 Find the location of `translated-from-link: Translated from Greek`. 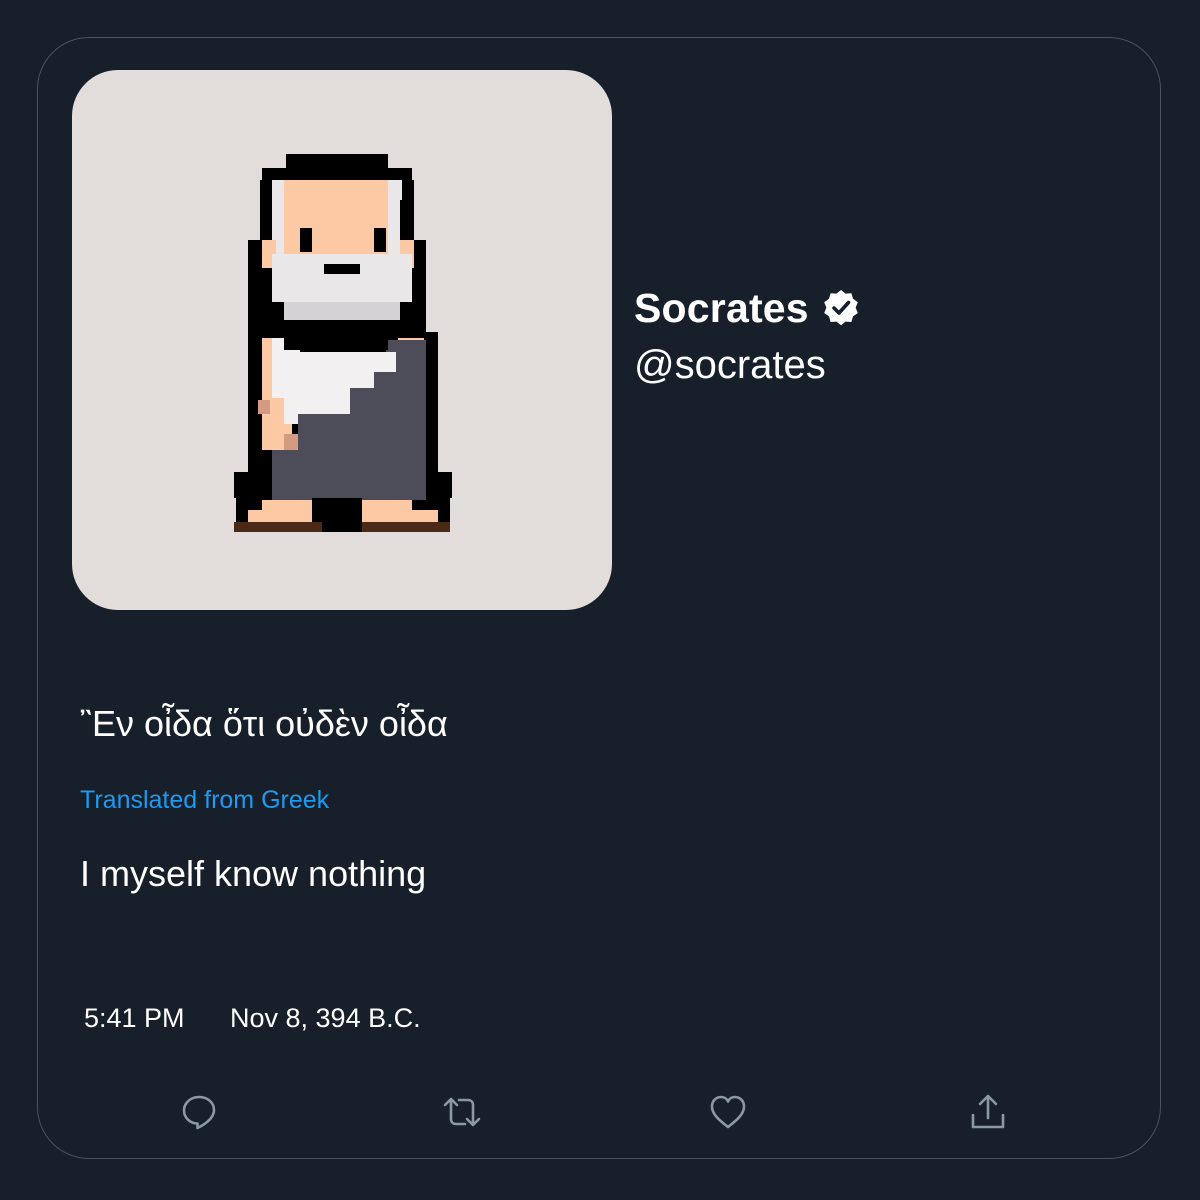

translated-from-link: Translated from Greek is located at coordinates (204, 800).